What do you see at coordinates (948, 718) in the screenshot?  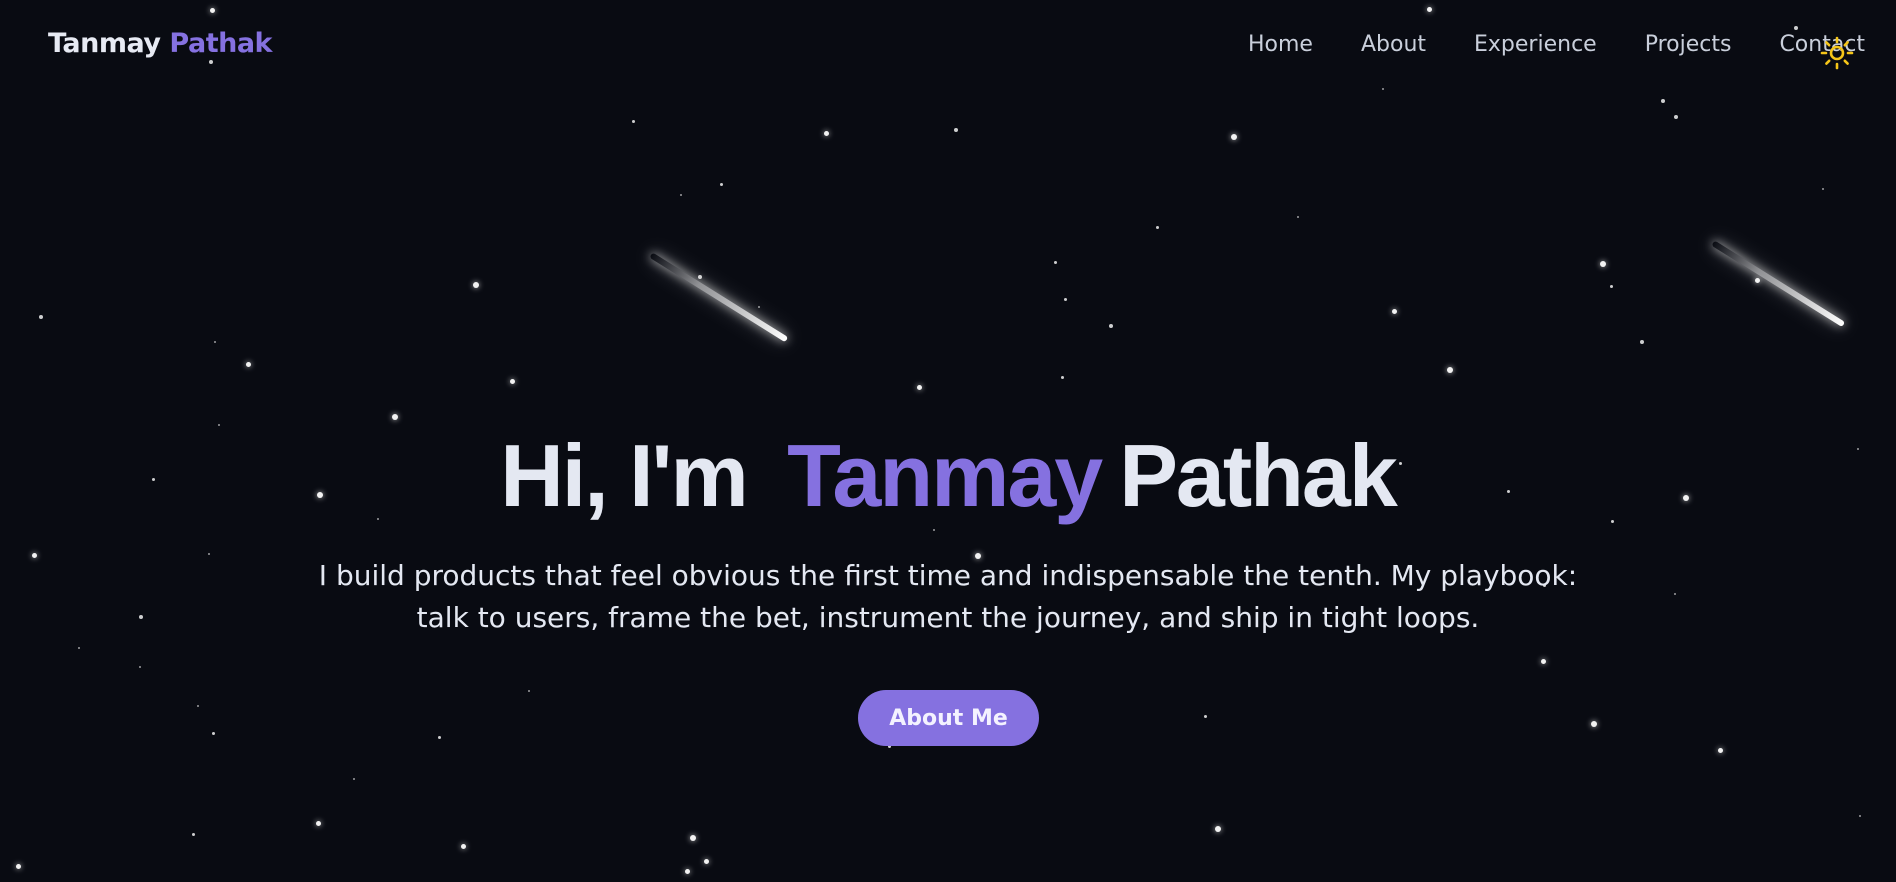 I see `about-me-button: About Me` at bounding box center [948, 718].